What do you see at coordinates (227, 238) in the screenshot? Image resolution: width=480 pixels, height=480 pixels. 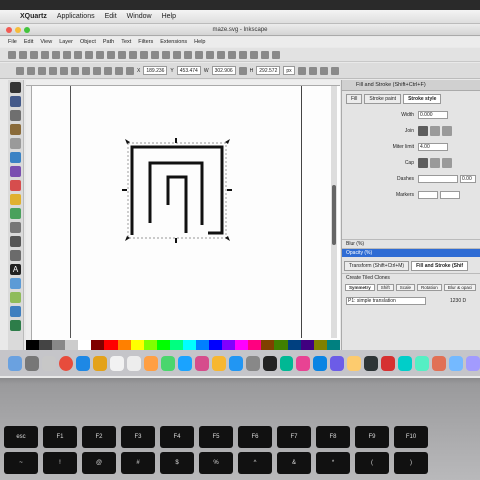 I see `resize-handle-br` at bounding box center [227, 238].